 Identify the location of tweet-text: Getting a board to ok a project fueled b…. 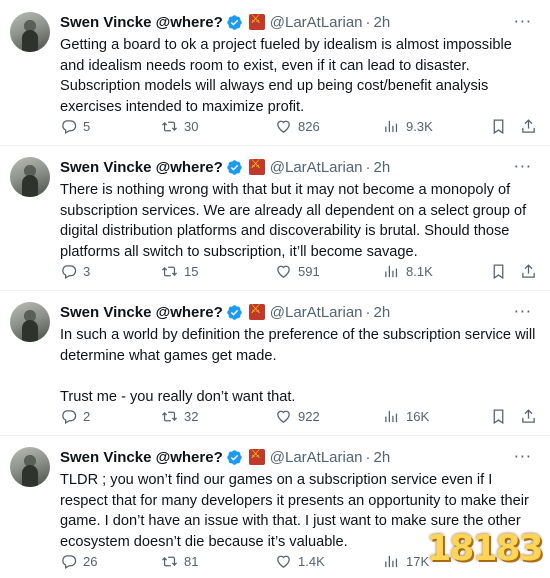
(288, 76).